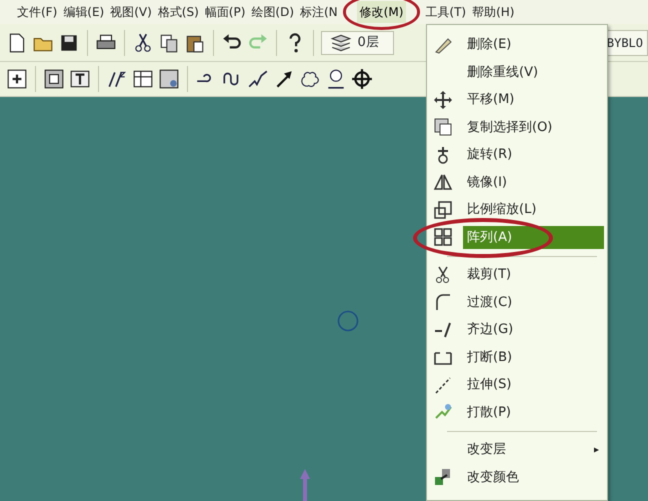 This screenshot has width=648, height=501. I want to click on menu-item: 镜像(I), so click(533, 182).